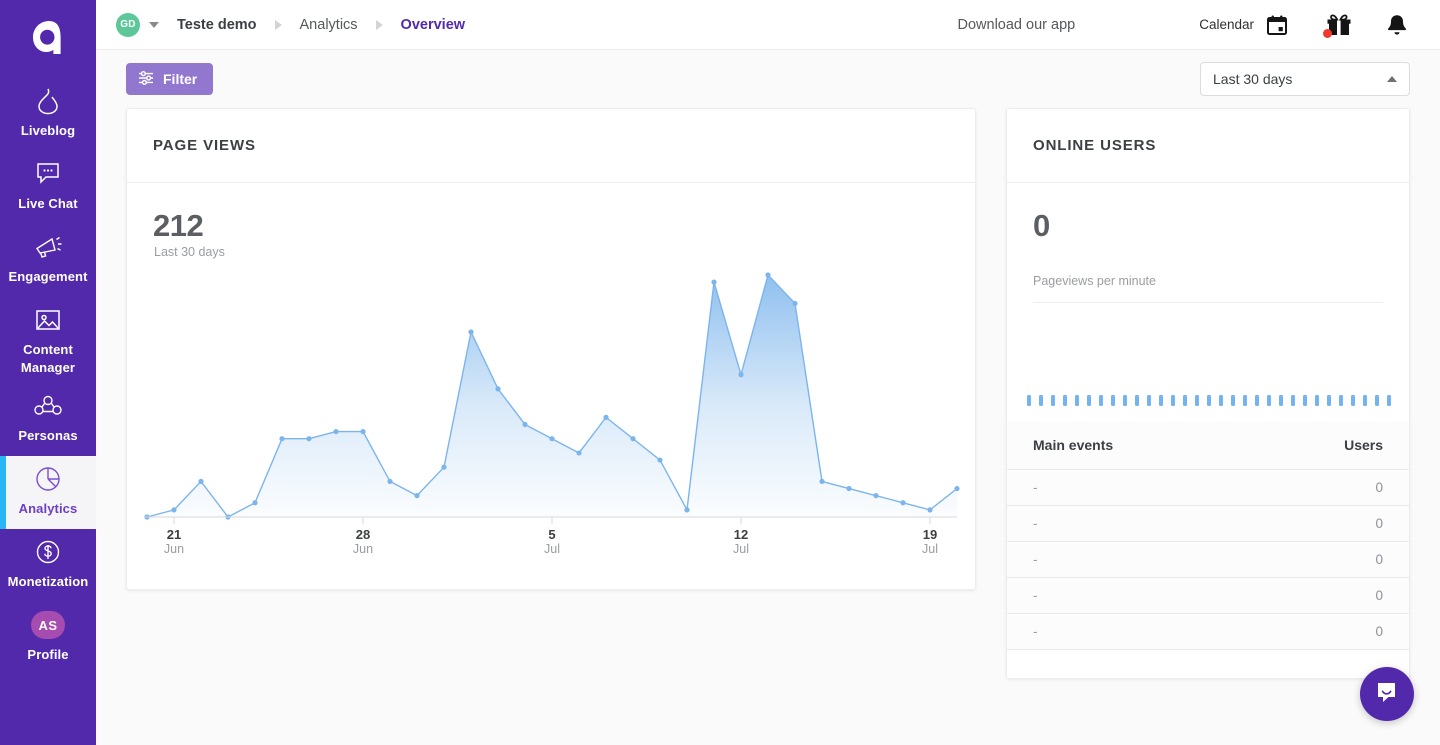  What do you see at coordinates (320, 25) in the screenshot?
I see `breadcrumb-item-analytics: Analytics` at bounding box center [320, 25].